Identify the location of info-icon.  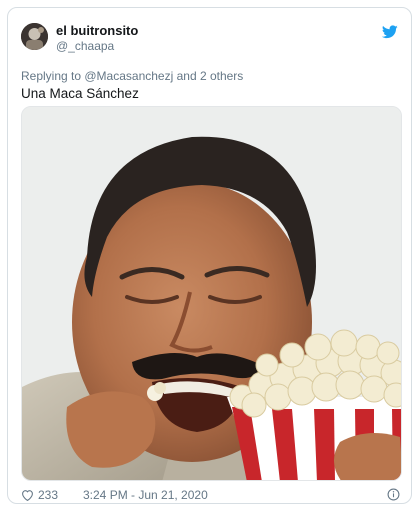
(393, 494).